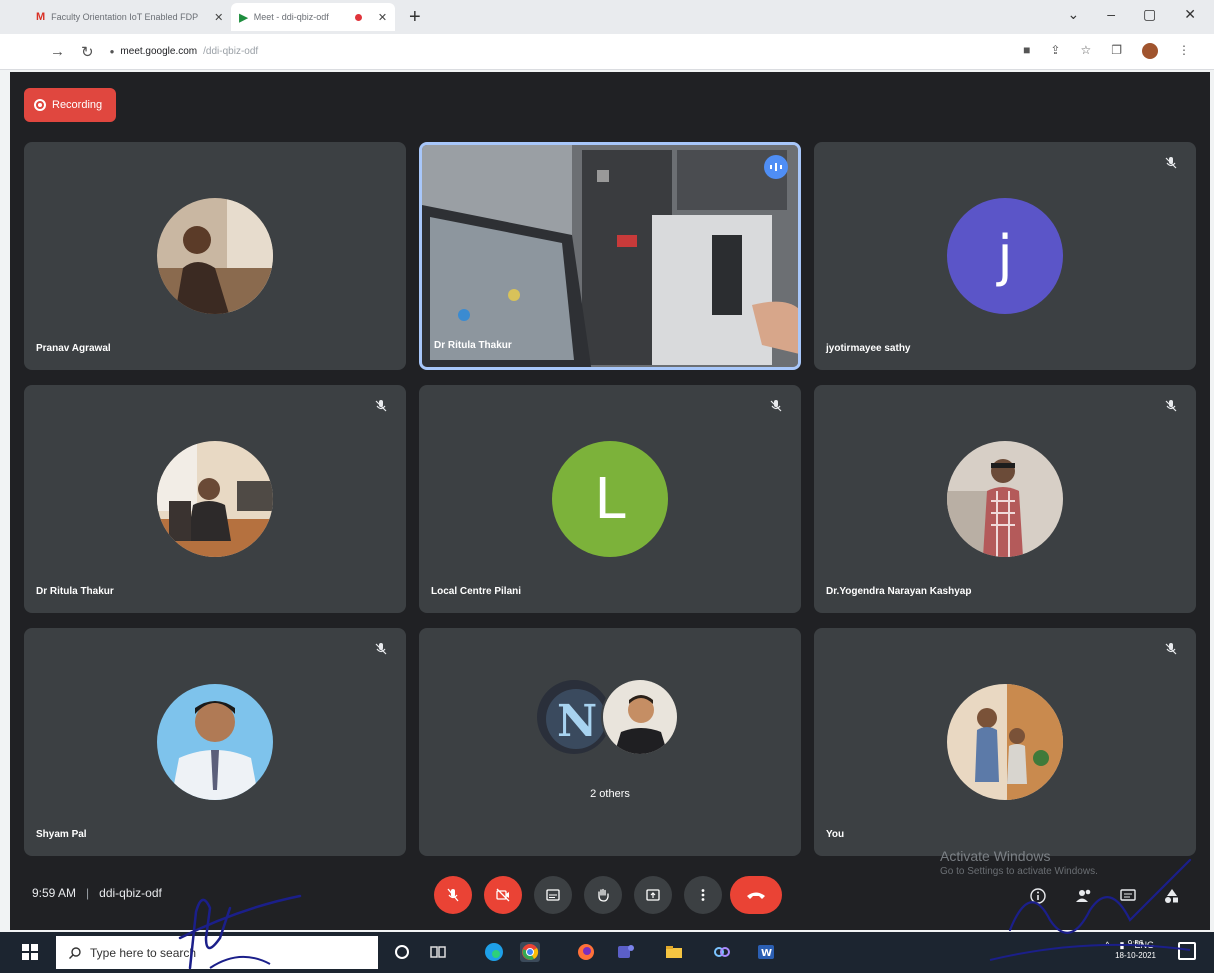  What do you see at coordinates (61, 834) in the screenshot?
I see `participant-name: Shyam Pal` at bounding box center [61, 834].